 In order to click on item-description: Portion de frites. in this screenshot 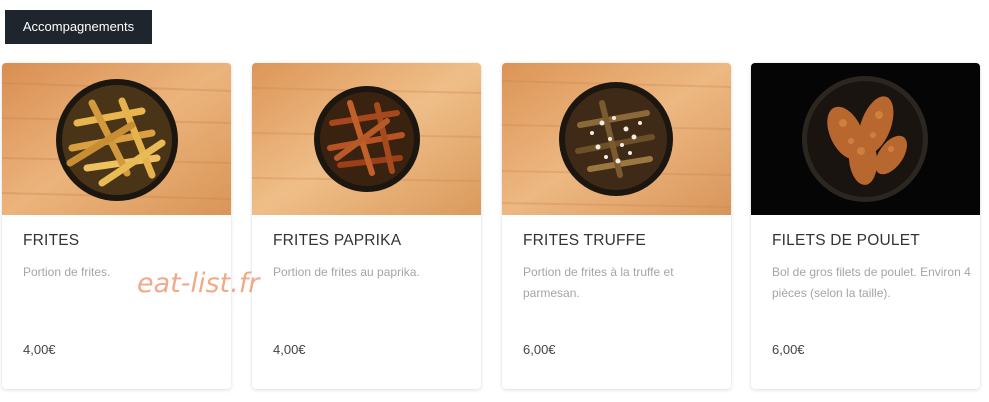, I will do `click(67, 272)`.